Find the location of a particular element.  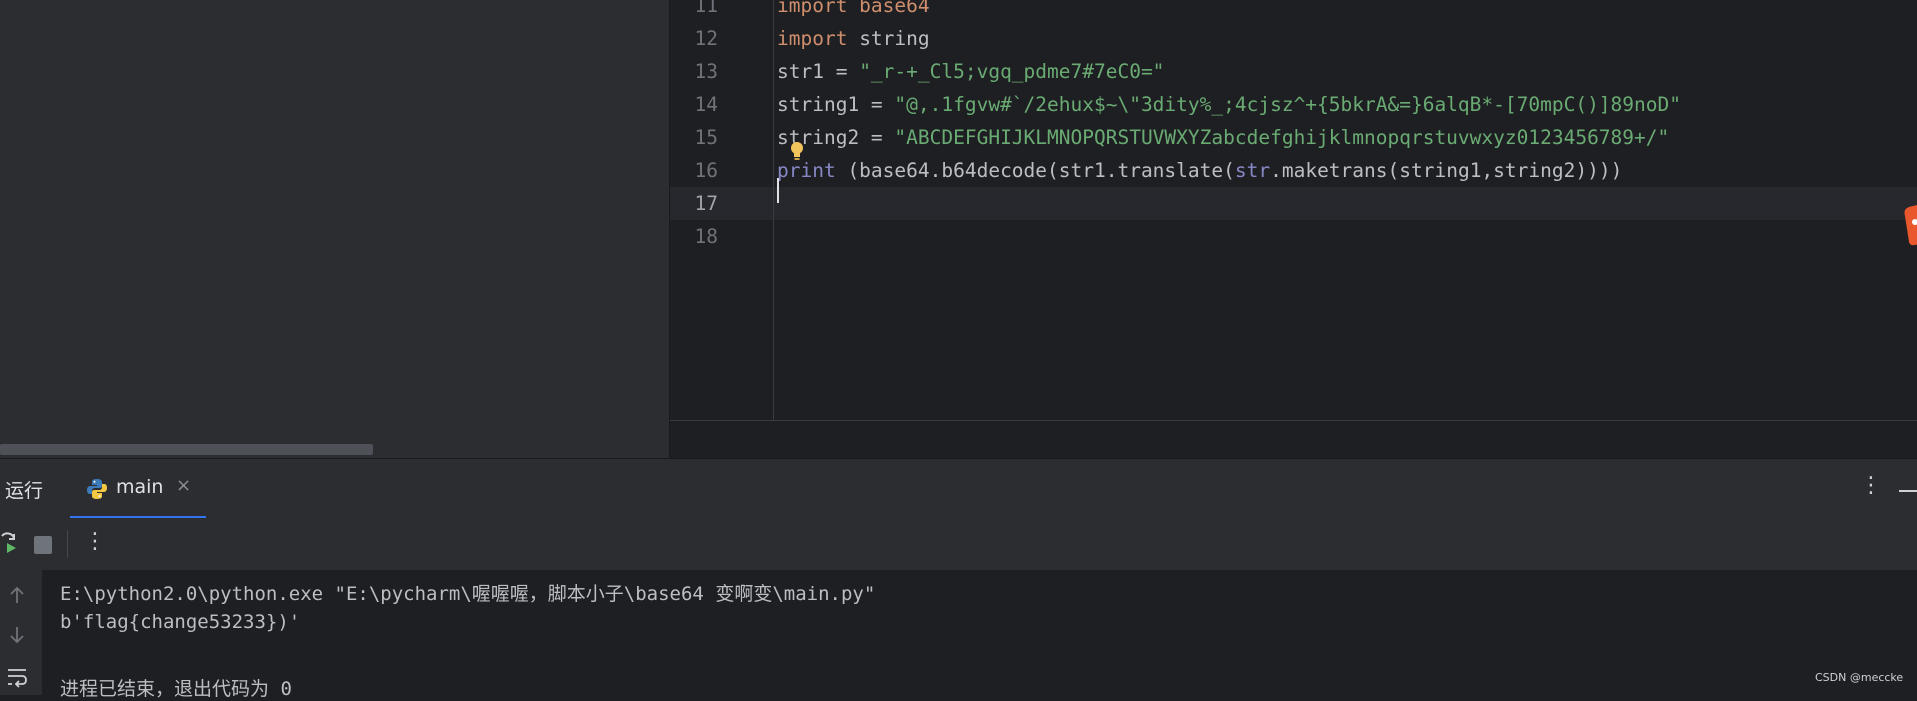

line-number: 12 is located at coordinates (706, 38).